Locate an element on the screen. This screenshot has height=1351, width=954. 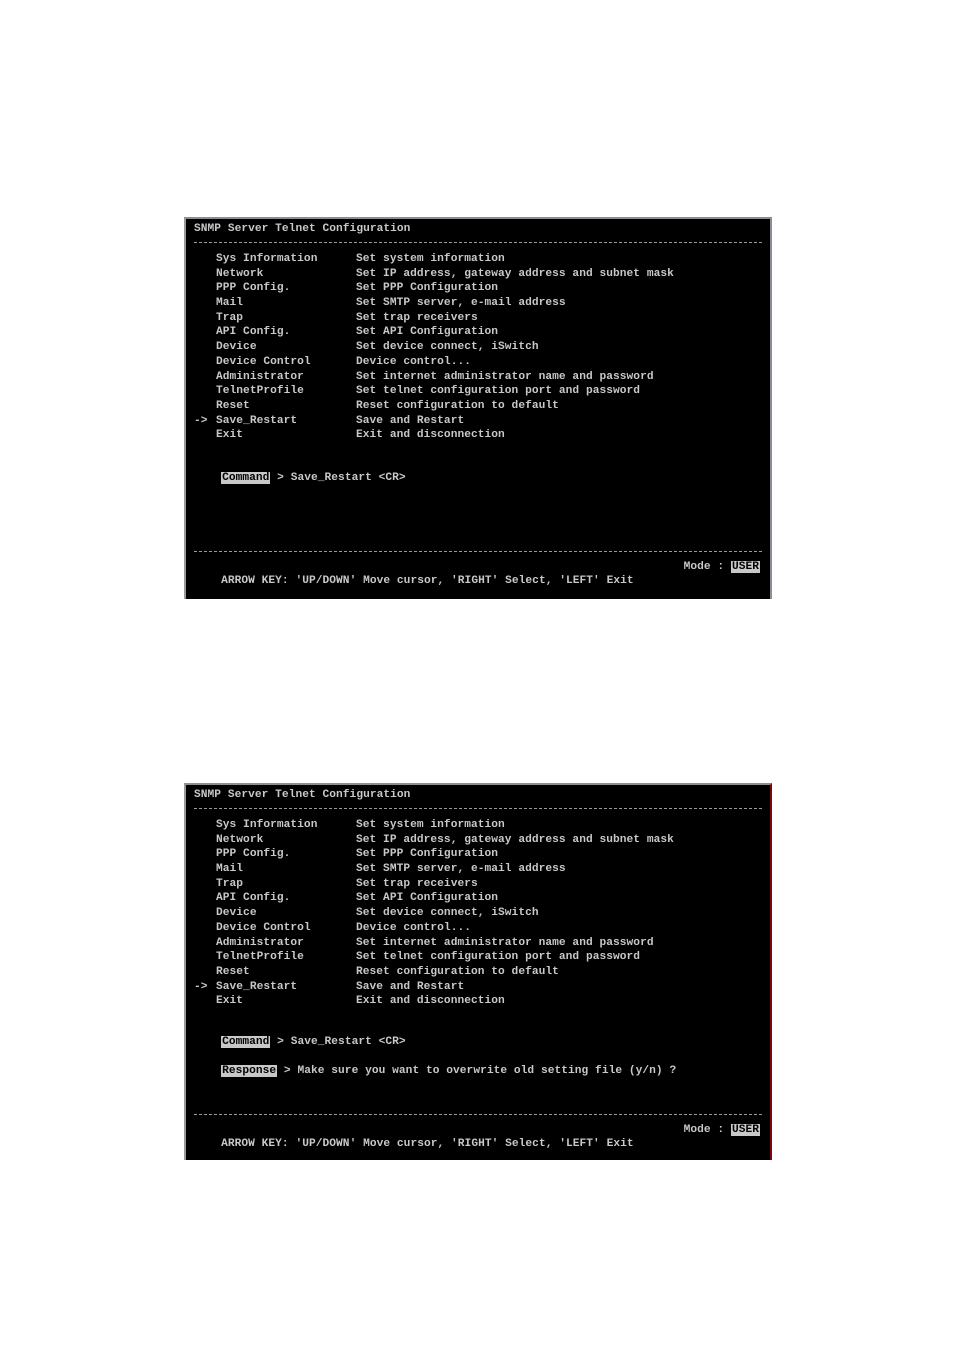
command-line: Command > Save_Restart <CR> is located at coordinates (300, 478).